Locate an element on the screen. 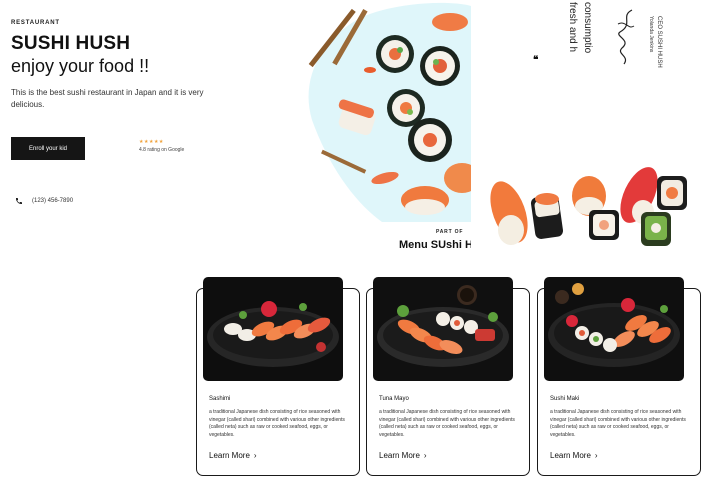 The height and width of the screenshot is (480, 706). section-eyebrow: PART OF is located at coordinates (450, 232).